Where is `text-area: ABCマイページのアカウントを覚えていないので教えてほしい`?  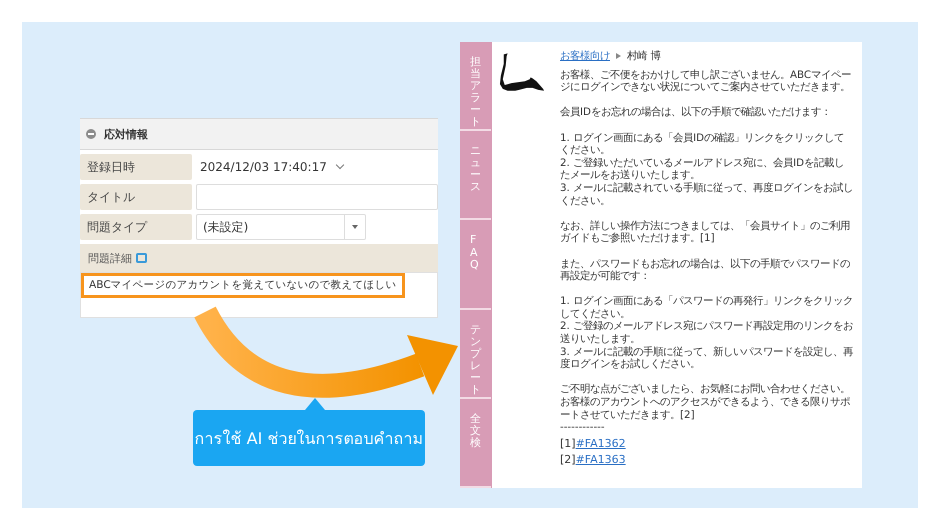
text-area: ABCマイページのアカウントを覚えていないので教えてほしい is located at coordinates (259, 295).